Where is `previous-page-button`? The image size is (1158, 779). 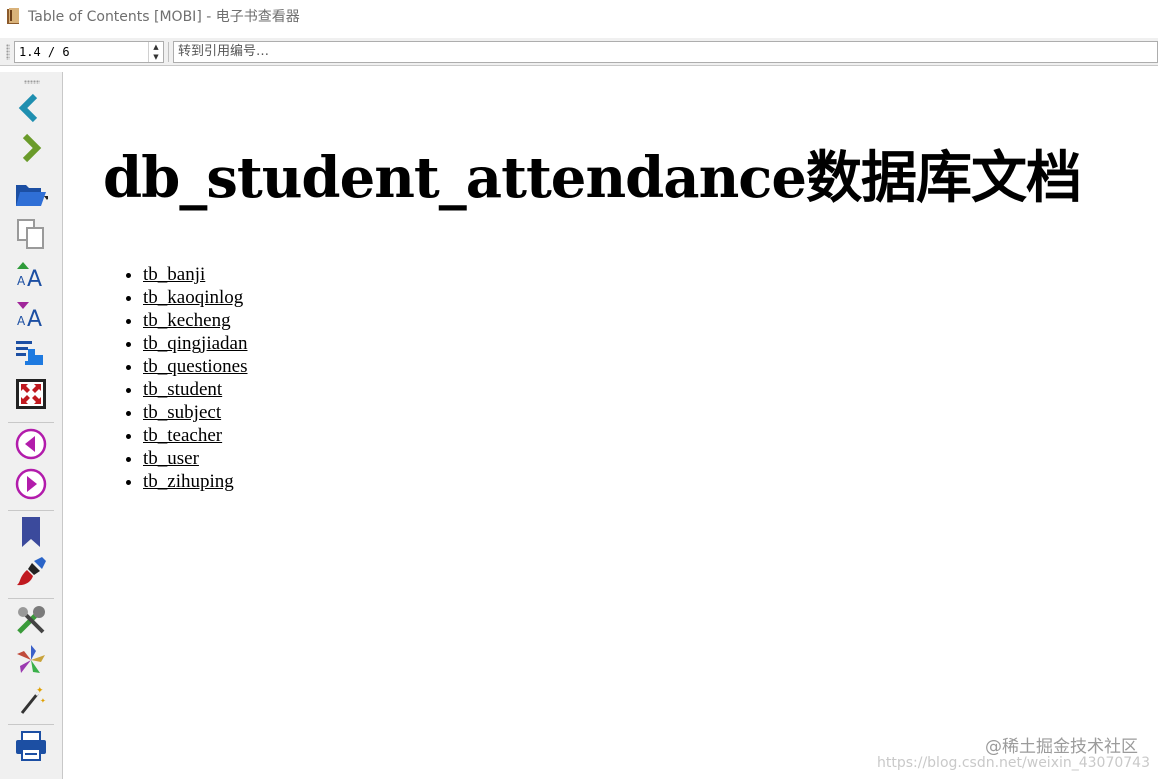
previous-page-button is located at coordinates (31, 444).